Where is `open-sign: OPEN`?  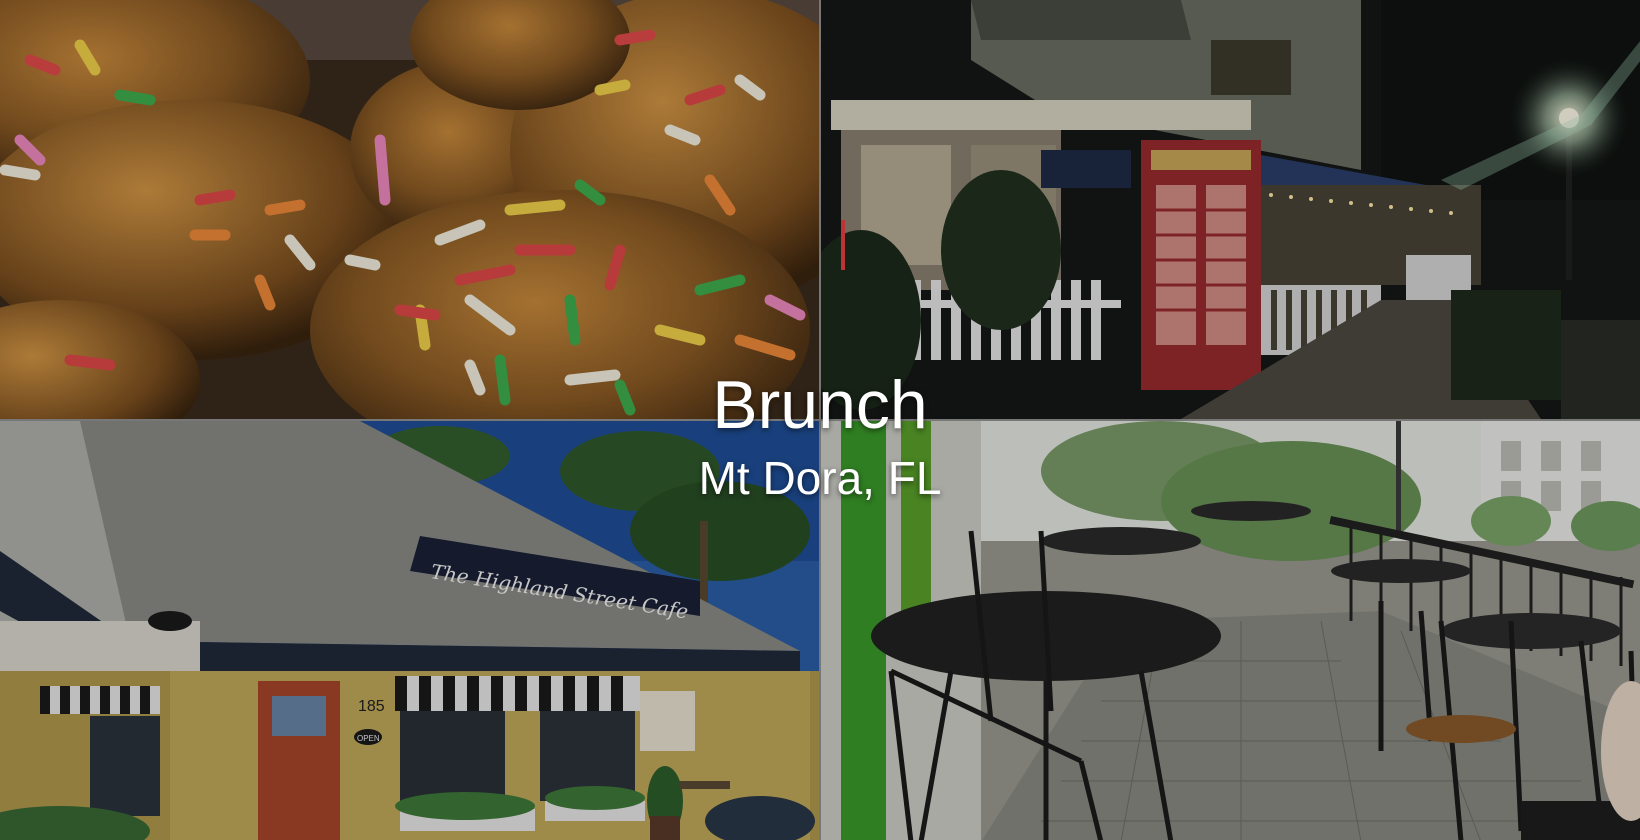
open-sign: OPEN is located at coordinates (368, 738).